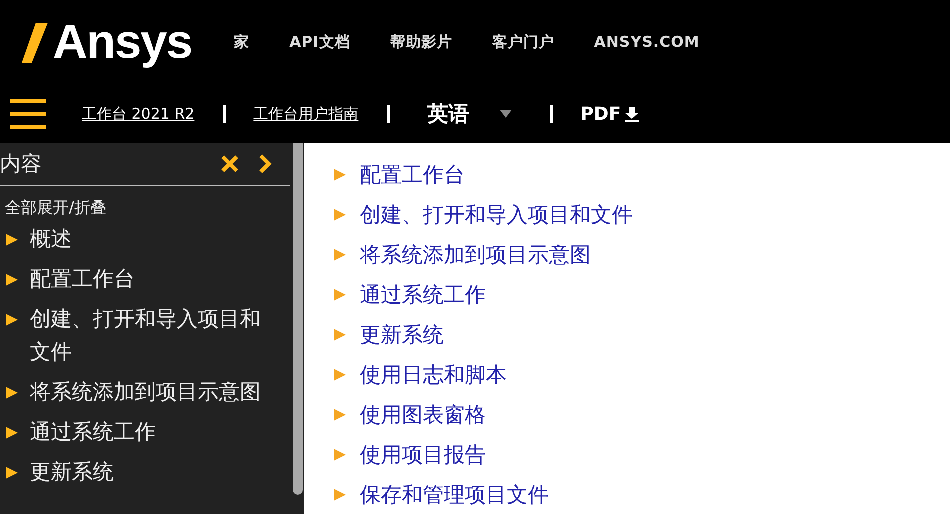  What do you see at coordinates (72, 472) in the screenshot?
I see `toc-item: 更新系统` at bounding box center [72, 472].